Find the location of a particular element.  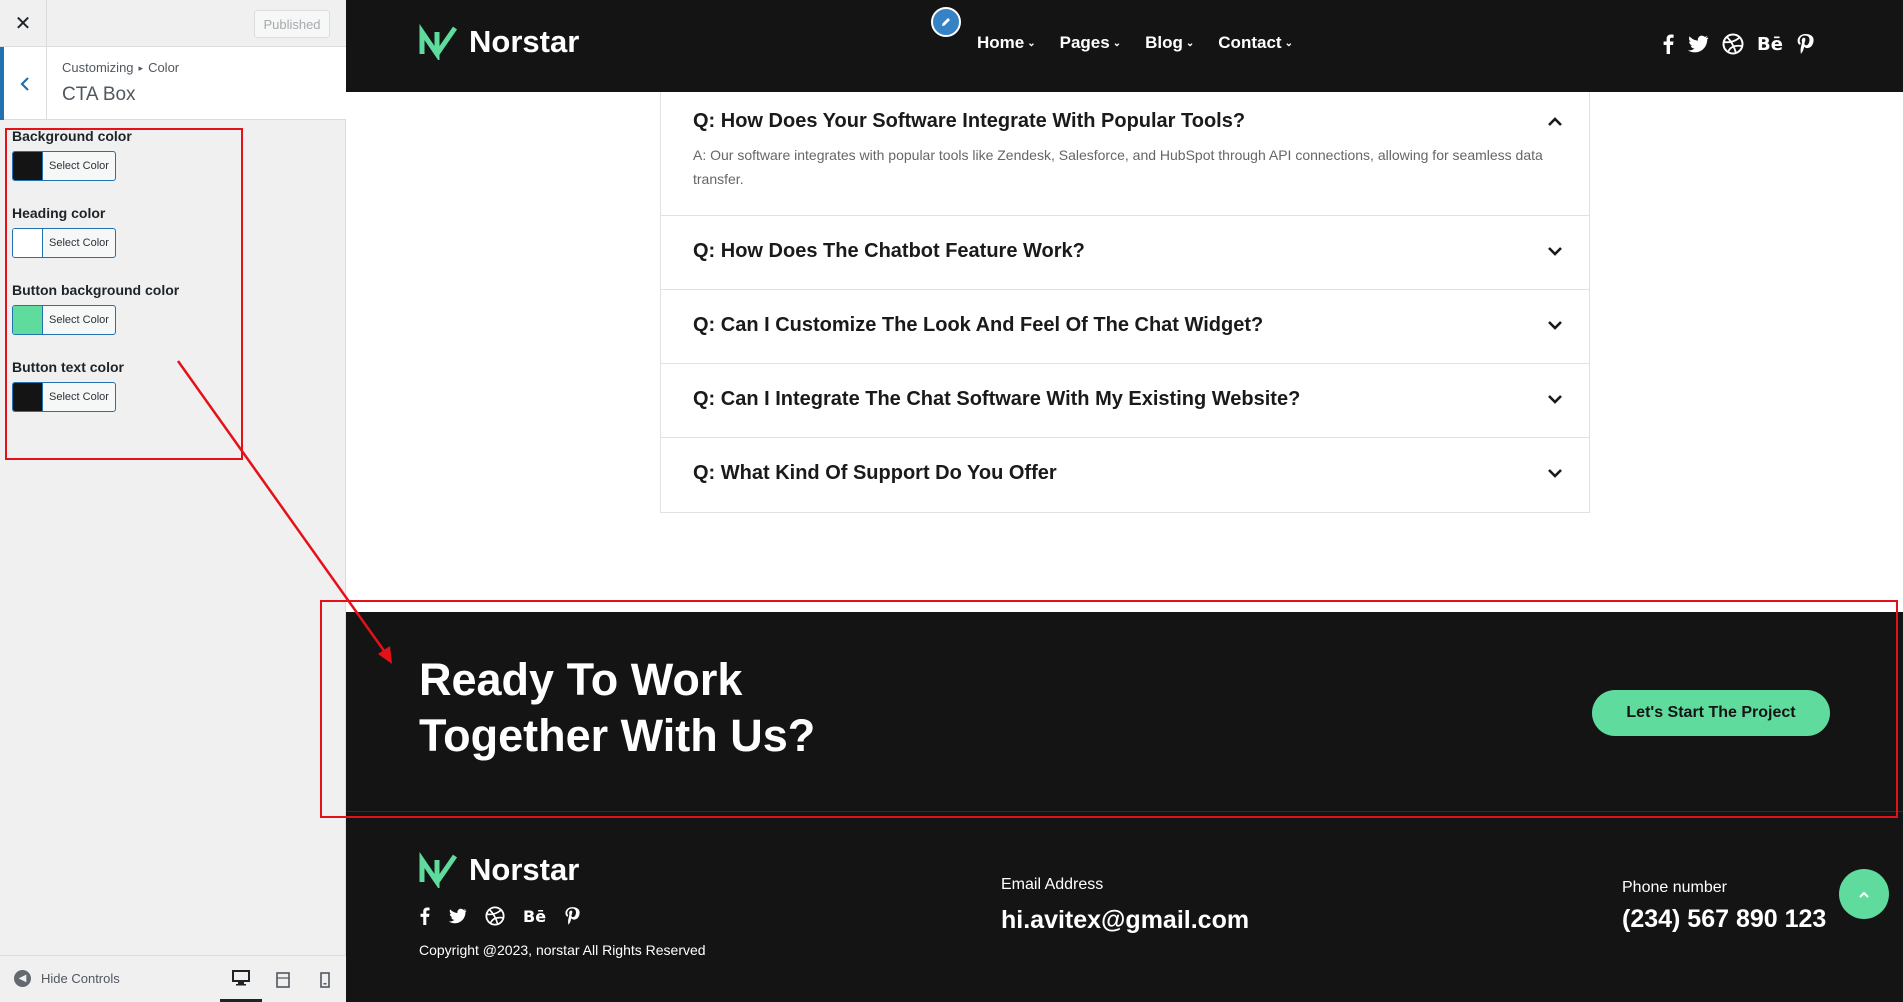

edit-shortcut-button is located at coordinates (946, 22).